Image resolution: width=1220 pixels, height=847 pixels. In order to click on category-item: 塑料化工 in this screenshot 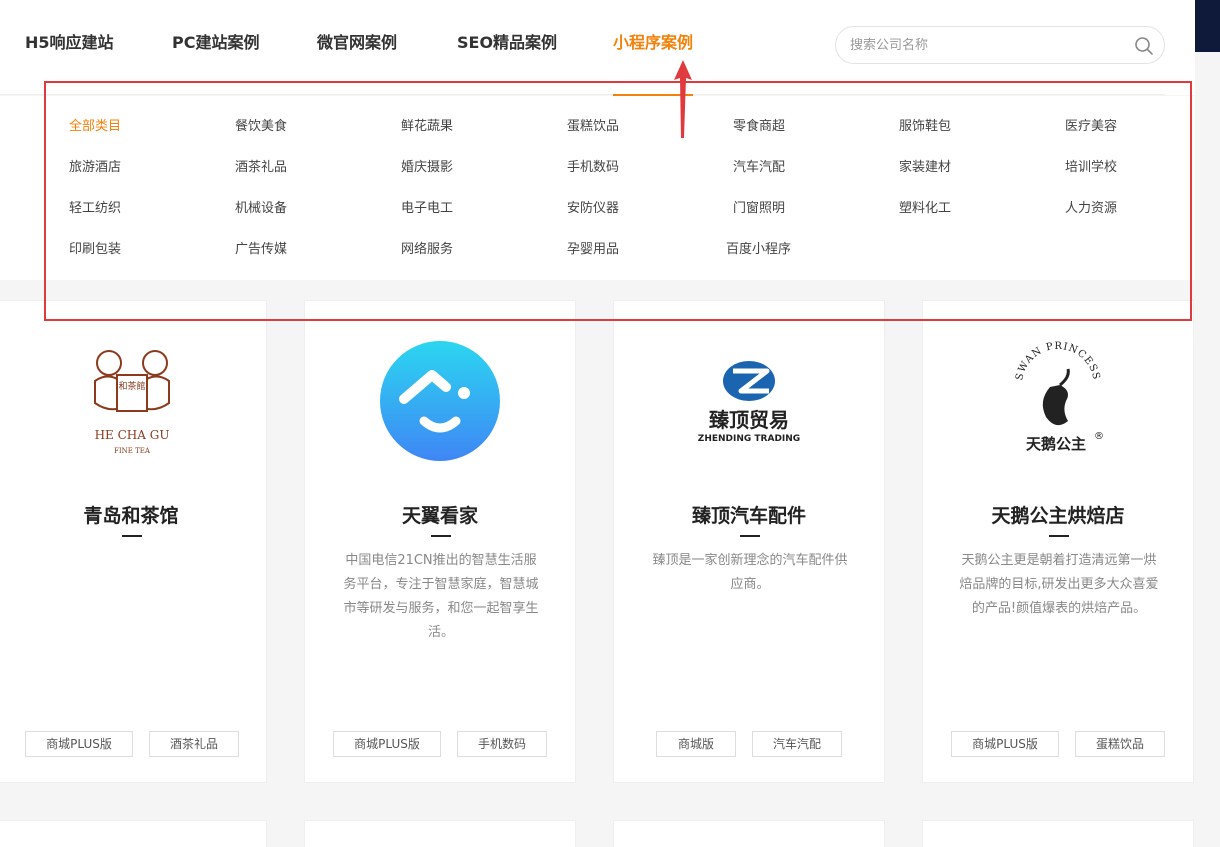, I will do `click(925, 209)`.